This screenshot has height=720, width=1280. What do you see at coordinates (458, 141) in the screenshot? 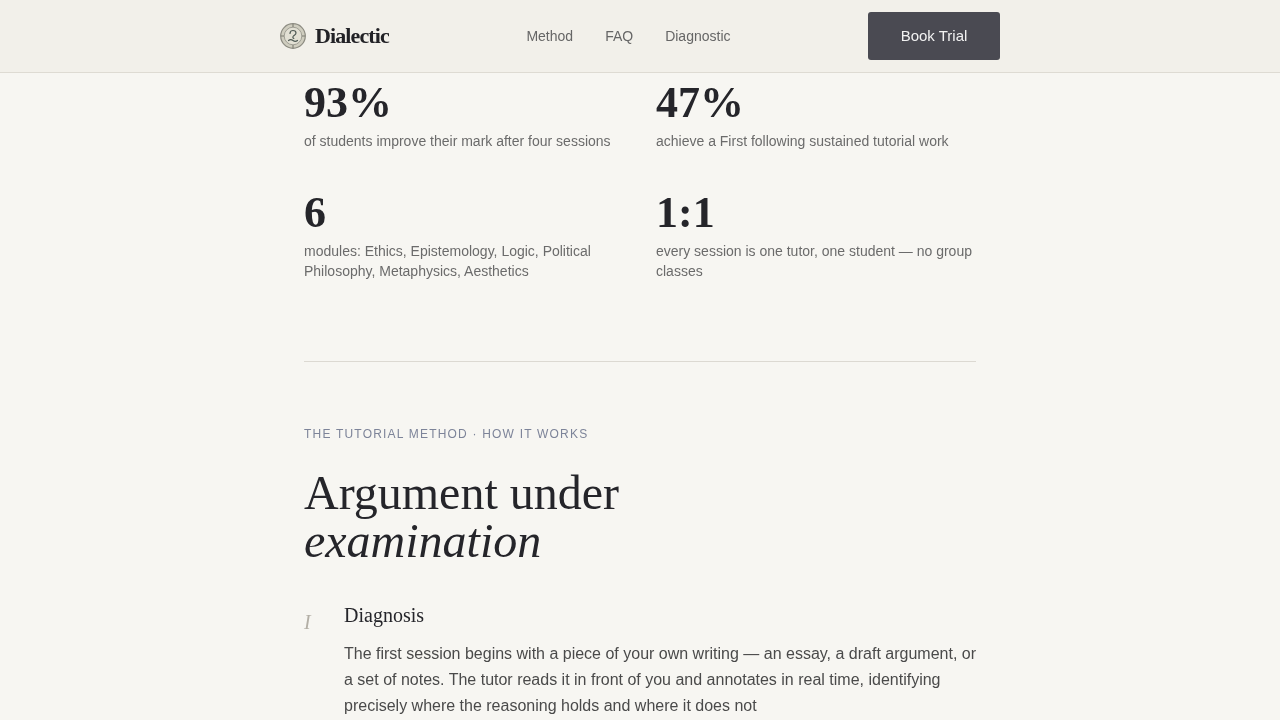
I see `stat-caption: of students improve their mark after four sessions` at bounding box center [458, 141].